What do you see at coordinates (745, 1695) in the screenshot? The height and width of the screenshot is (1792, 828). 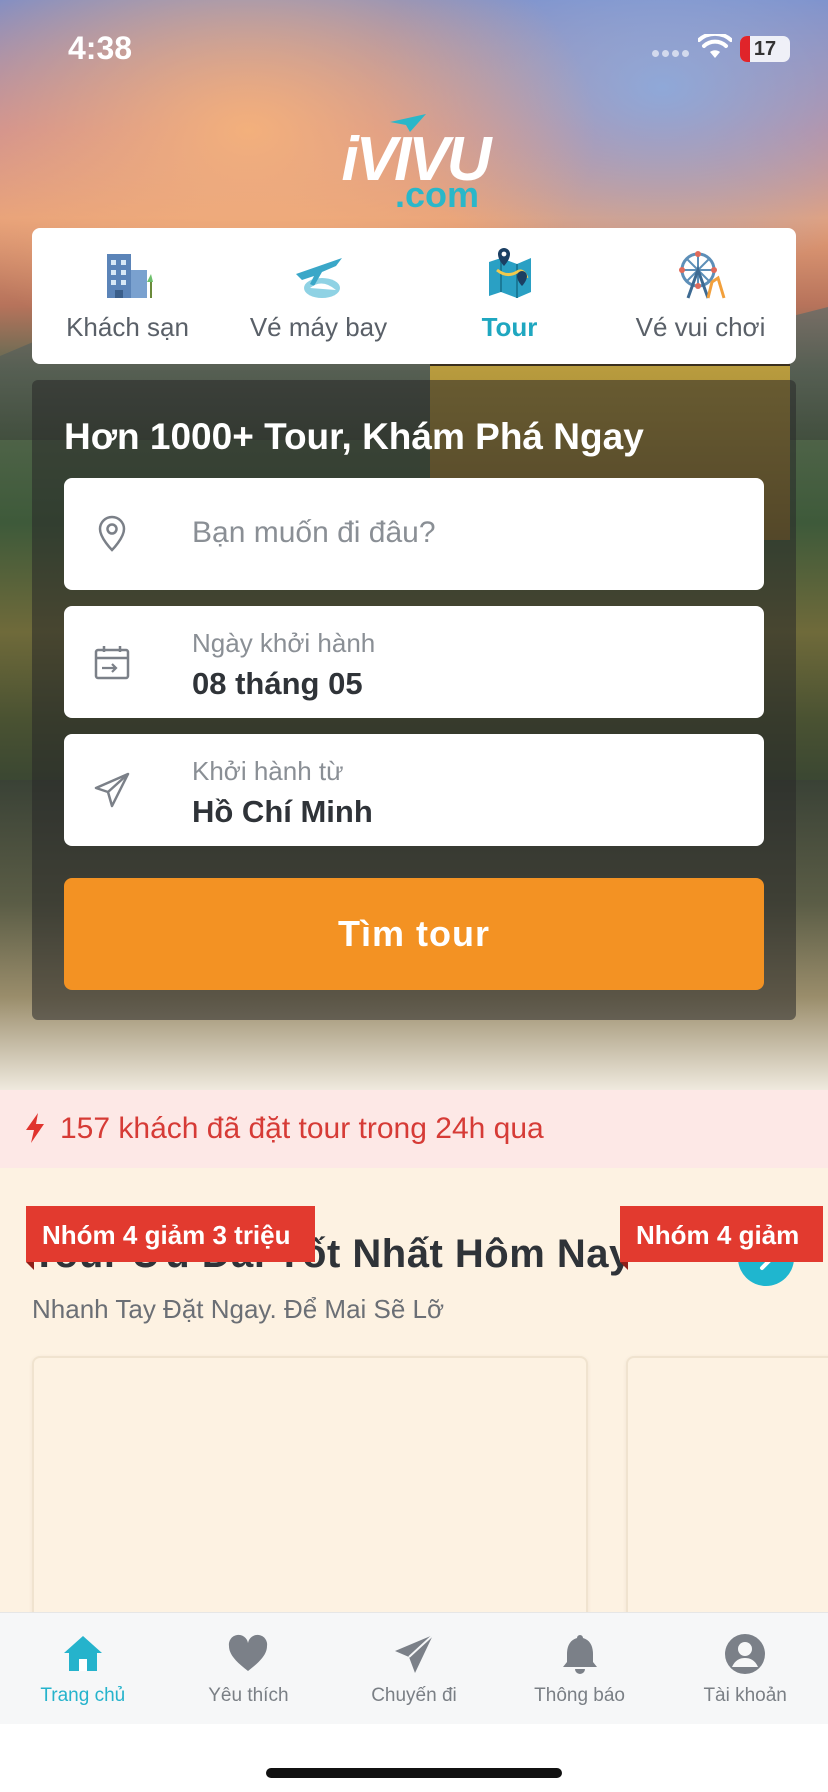 I see `tab-label: Tài khoản` at bounding box center [745, 1695].